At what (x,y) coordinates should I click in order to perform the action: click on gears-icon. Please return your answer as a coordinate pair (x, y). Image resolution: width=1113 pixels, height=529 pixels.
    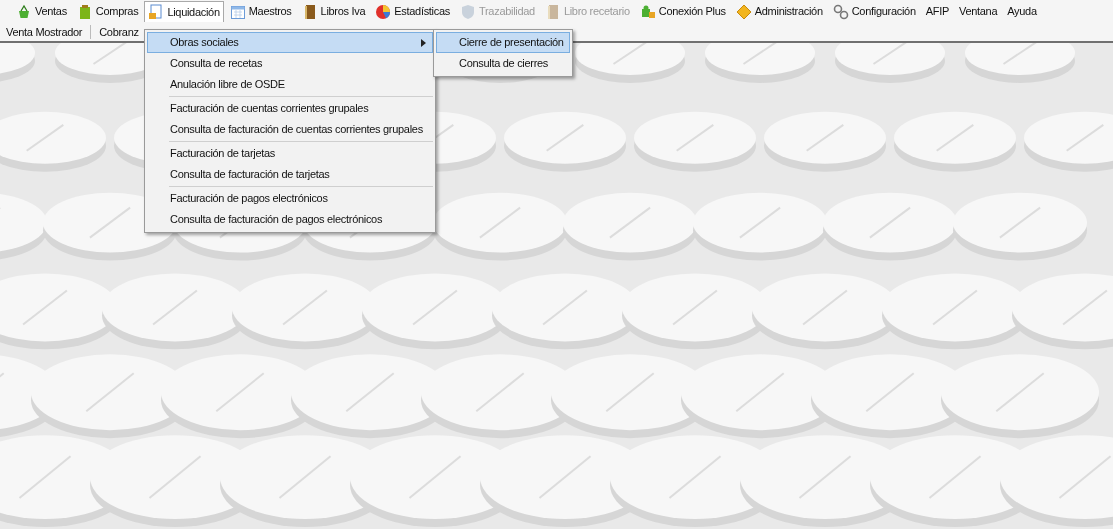
    Looking at the image, I should click on (840, 11).